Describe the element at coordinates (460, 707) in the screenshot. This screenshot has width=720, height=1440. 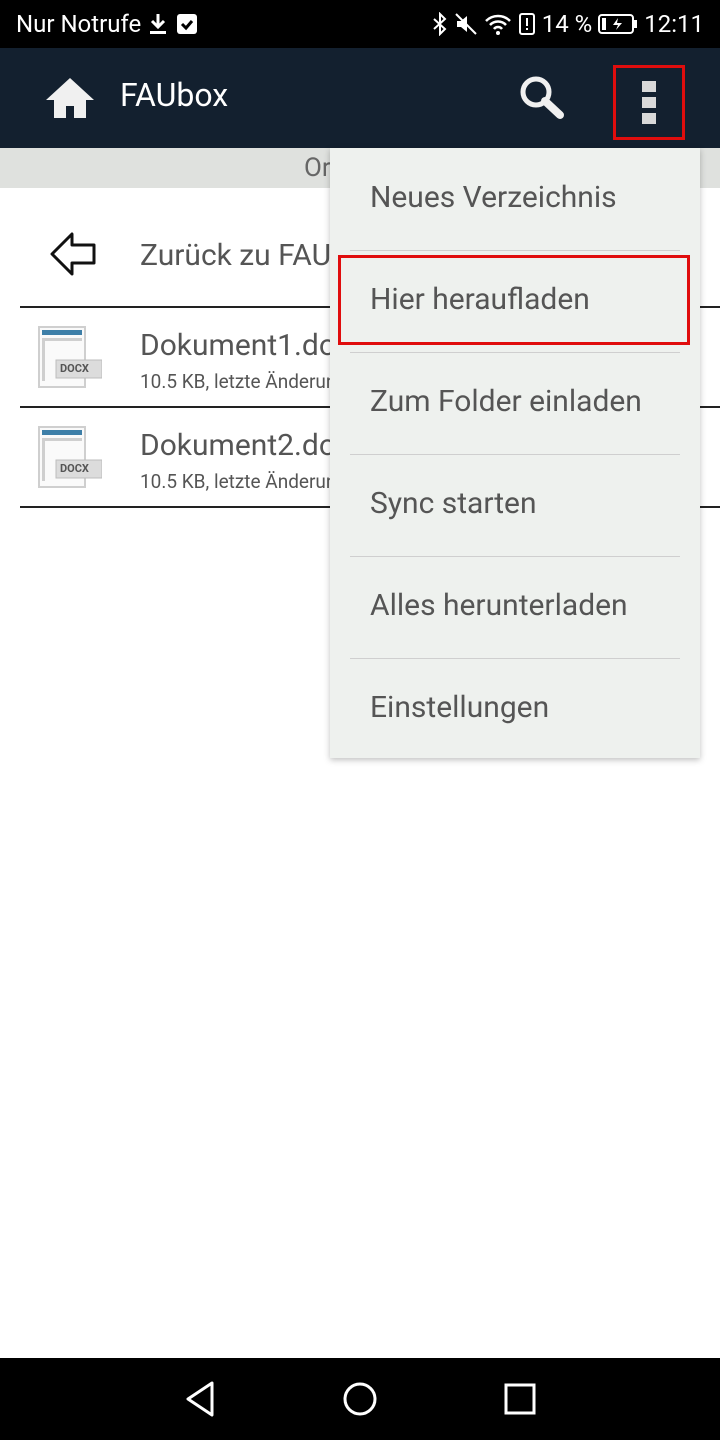
I see `menu-item-label: Einstellungen` at that location.